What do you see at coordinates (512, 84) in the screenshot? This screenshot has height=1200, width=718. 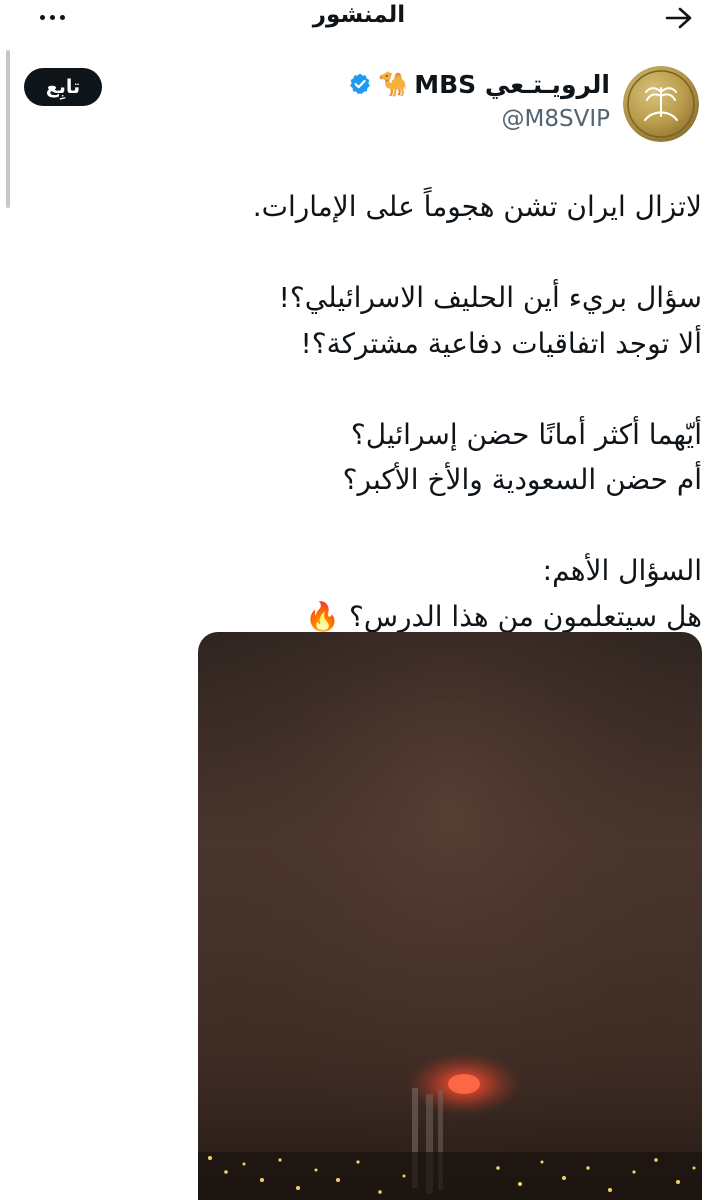 I see `author-name: الرويـتـعي MBS` at bounding box center [512, 84].